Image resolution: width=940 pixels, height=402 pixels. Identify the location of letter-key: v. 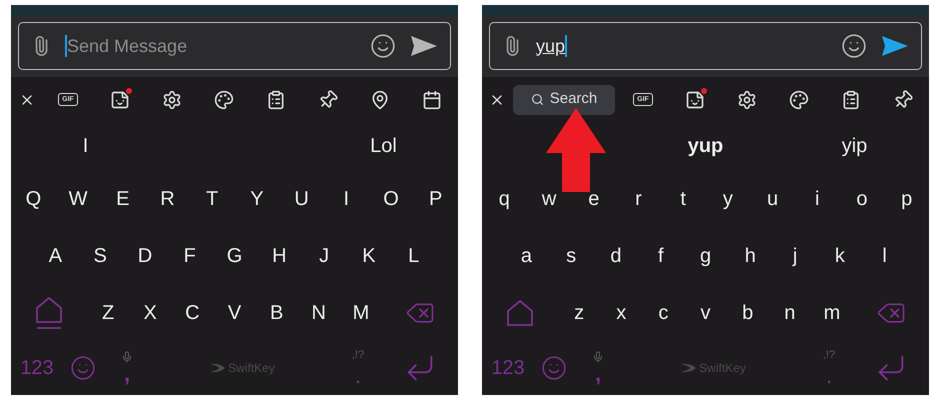
(705, 313).